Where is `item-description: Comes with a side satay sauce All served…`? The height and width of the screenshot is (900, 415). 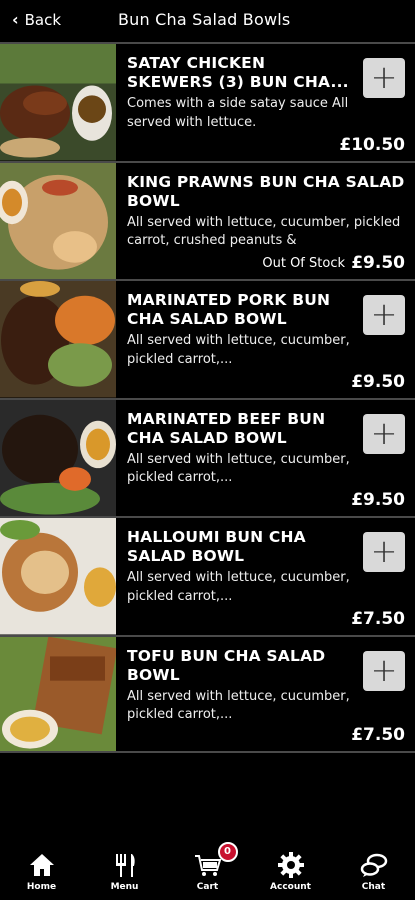
item-description: Comes with a side satay sauce All served… is located at coordinates (238, 113).